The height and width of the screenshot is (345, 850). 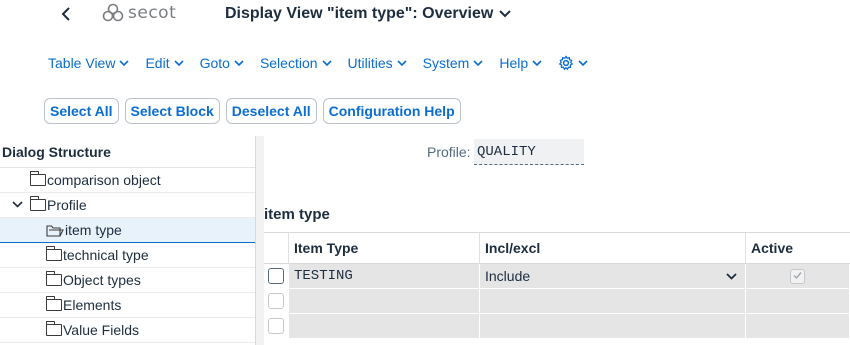 I want to click on item-type-cell: TESTING, so click(x=384, y=276).